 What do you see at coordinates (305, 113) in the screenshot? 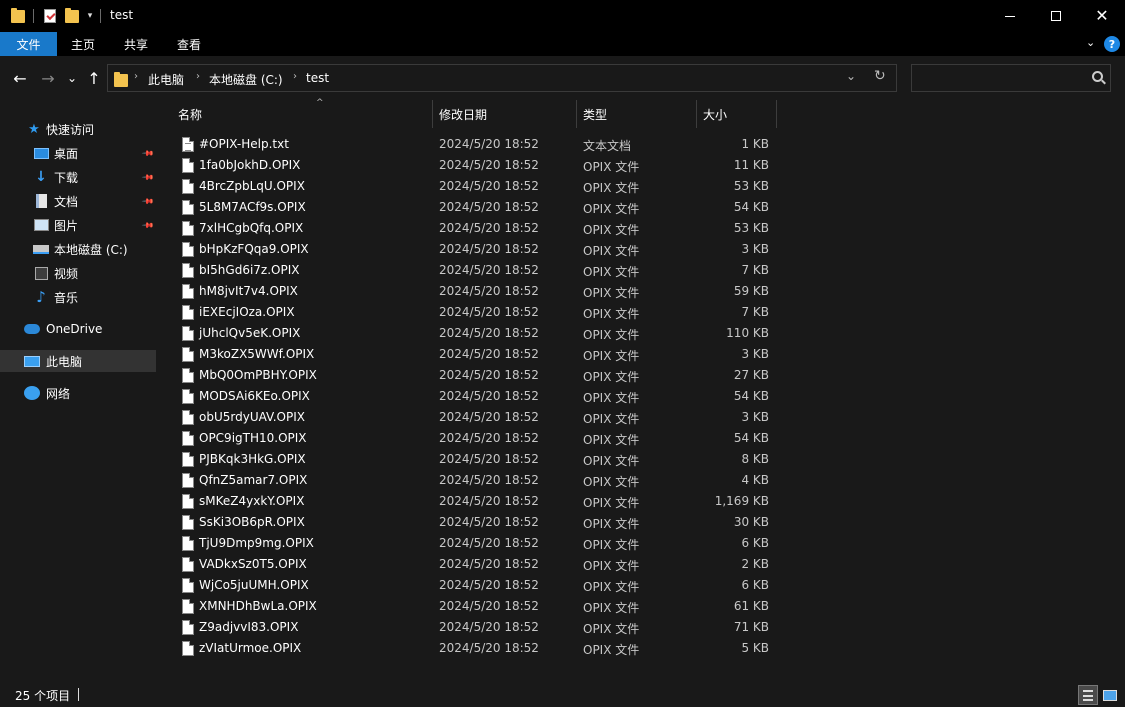
I see `column-header-name: 名称 ^` at bounding box center [305, 113].